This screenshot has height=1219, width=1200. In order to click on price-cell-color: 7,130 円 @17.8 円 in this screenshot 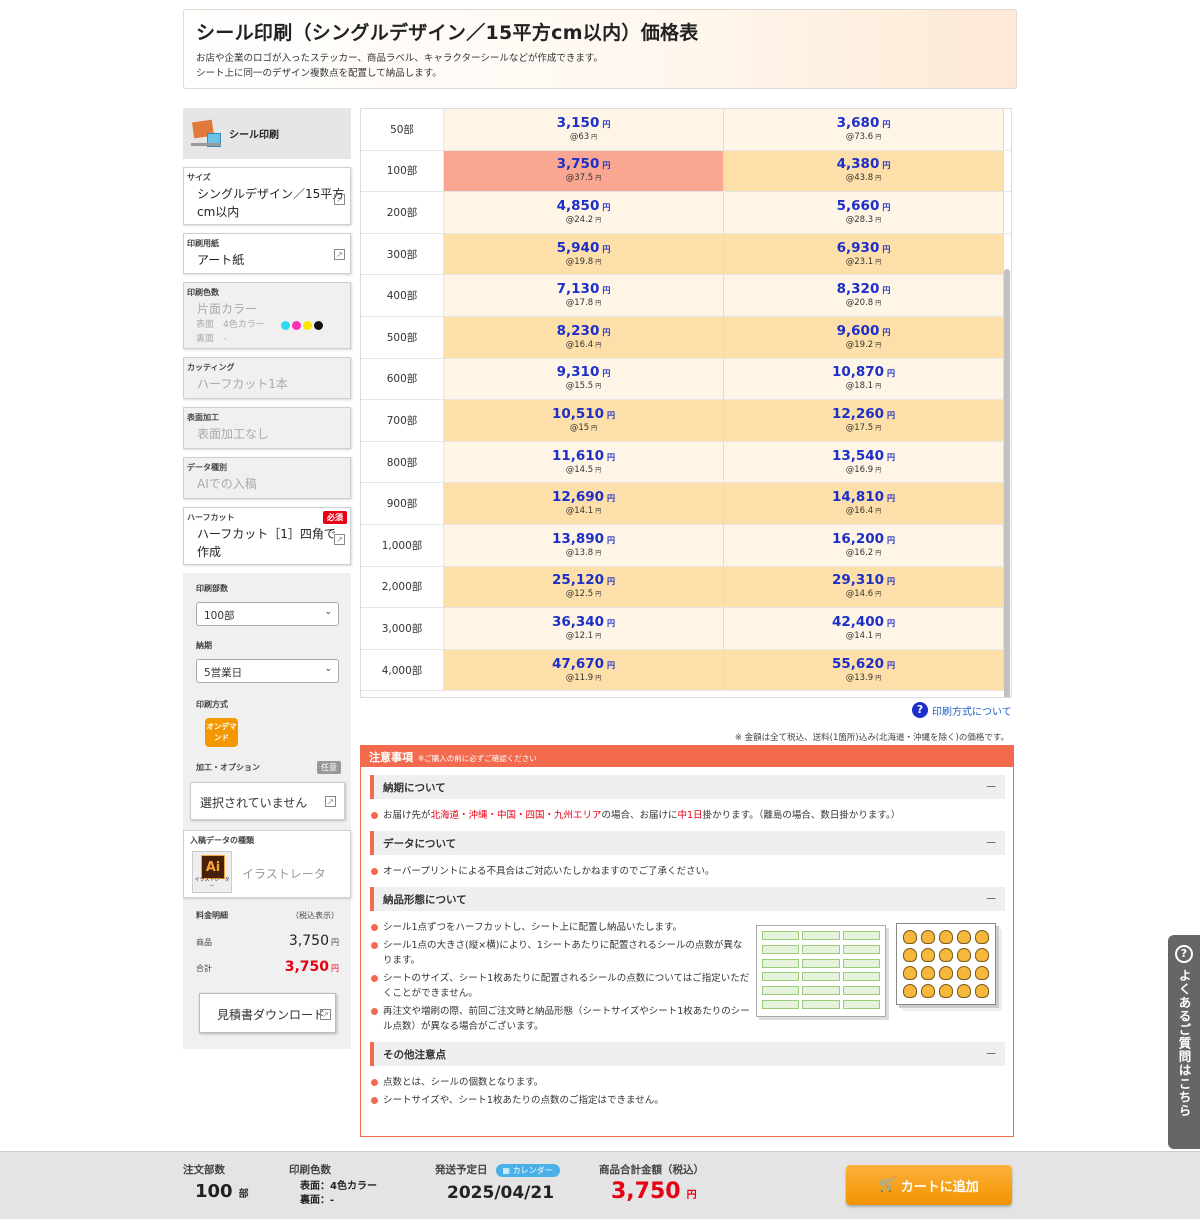, I will do `click(584, 295)`.